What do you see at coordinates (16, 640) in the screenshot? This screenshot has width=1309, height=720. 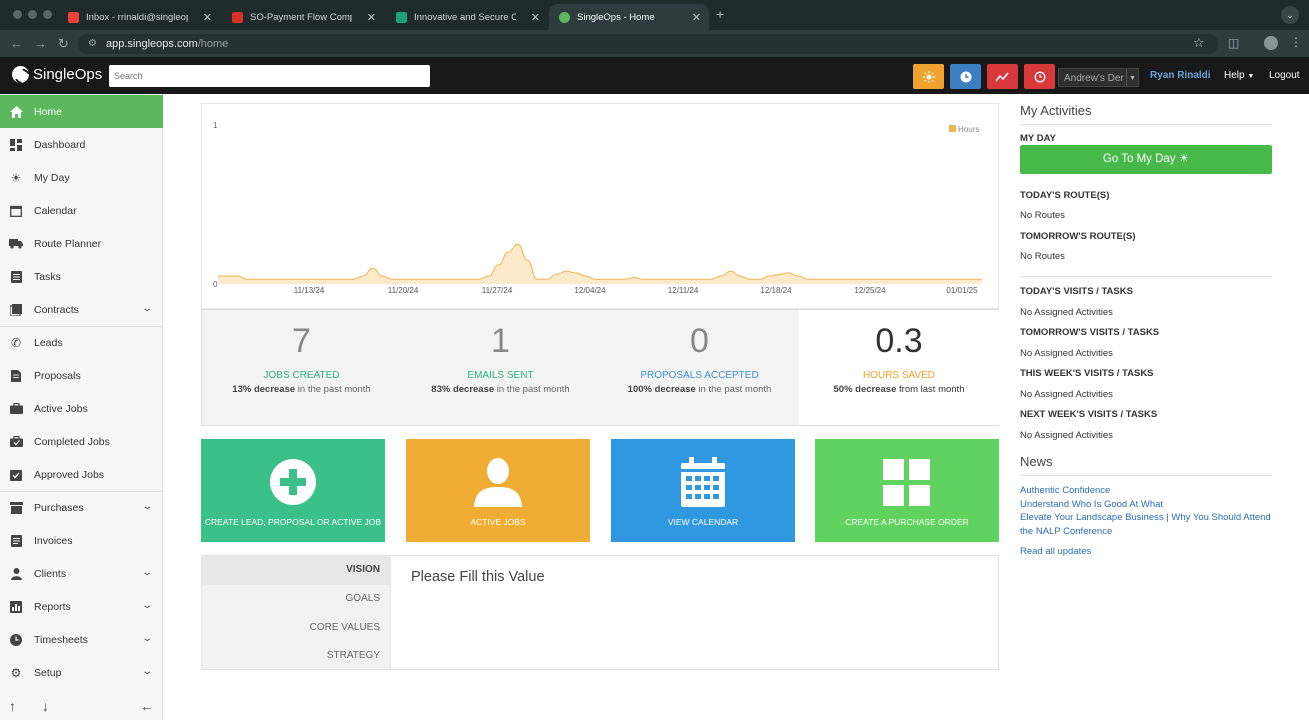 I see `clock-icon` at bounding box center [16, 640].